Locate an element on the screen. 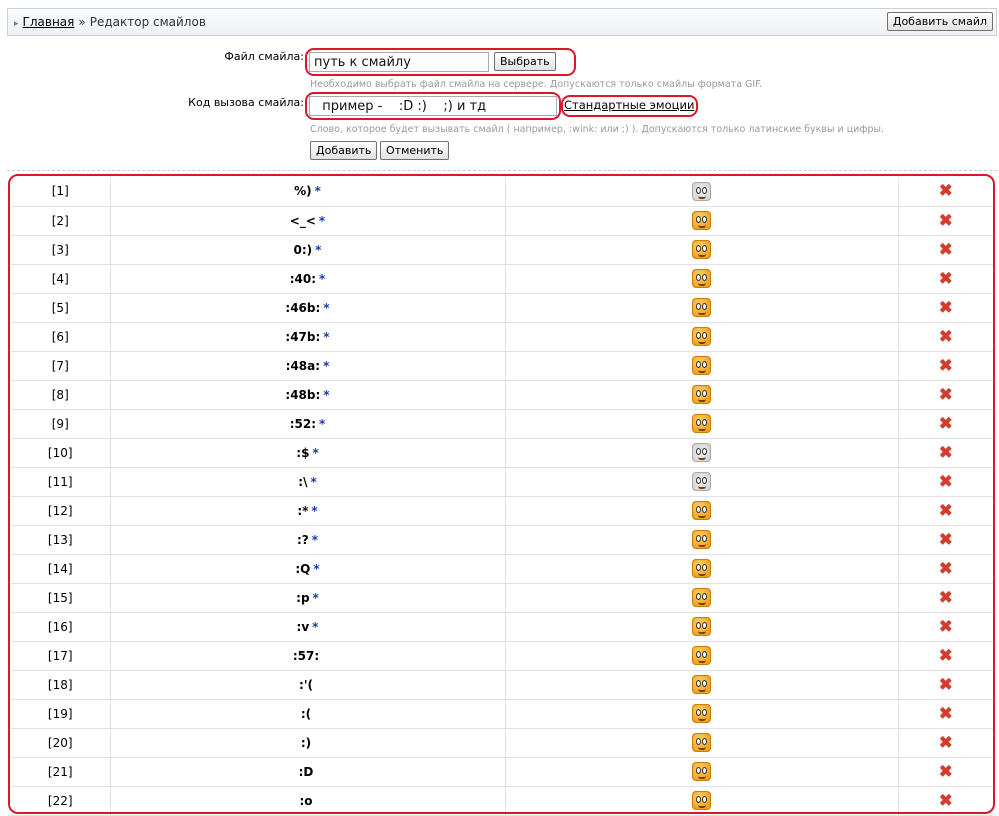 Image resolution: width=999 pixels, height=816 pixels. smiley-code: 0:) is located at coordinates (303, 249).